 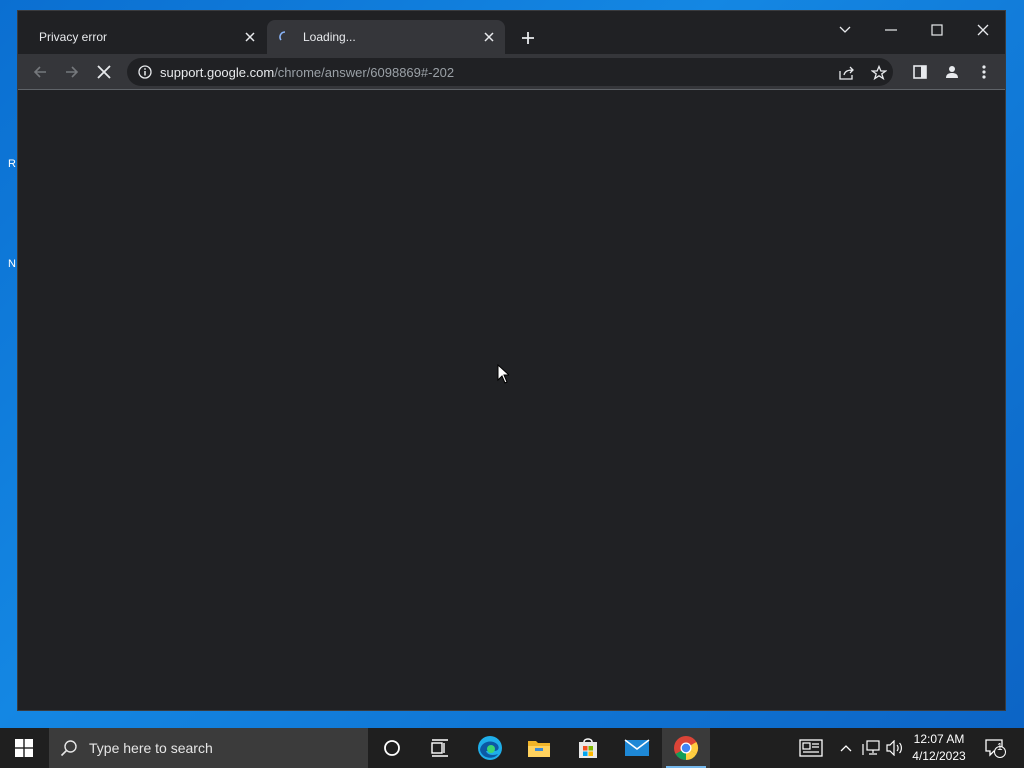 I want to click on desktop-icon-label: N, so click(x=12, y=264).